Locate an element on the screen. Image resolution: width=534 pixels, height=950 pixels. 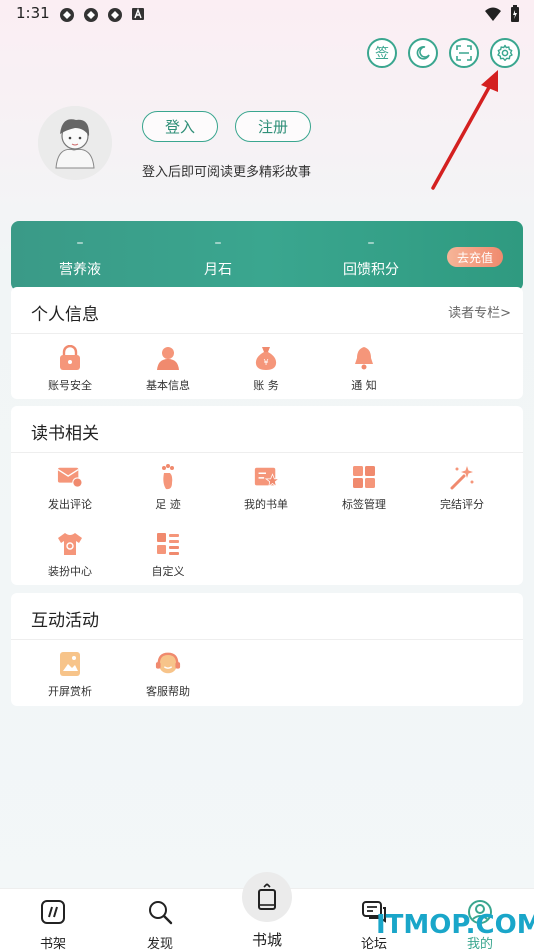
search-icon is located at coordinates (161, 913).